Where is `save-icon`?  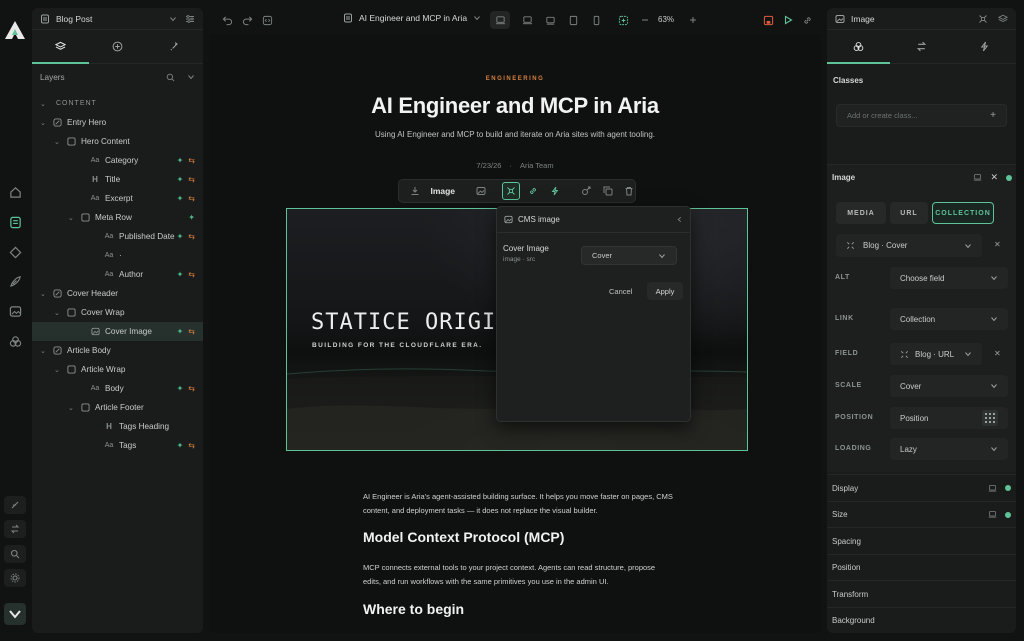 save-icon is located at coordinates (768, 20).